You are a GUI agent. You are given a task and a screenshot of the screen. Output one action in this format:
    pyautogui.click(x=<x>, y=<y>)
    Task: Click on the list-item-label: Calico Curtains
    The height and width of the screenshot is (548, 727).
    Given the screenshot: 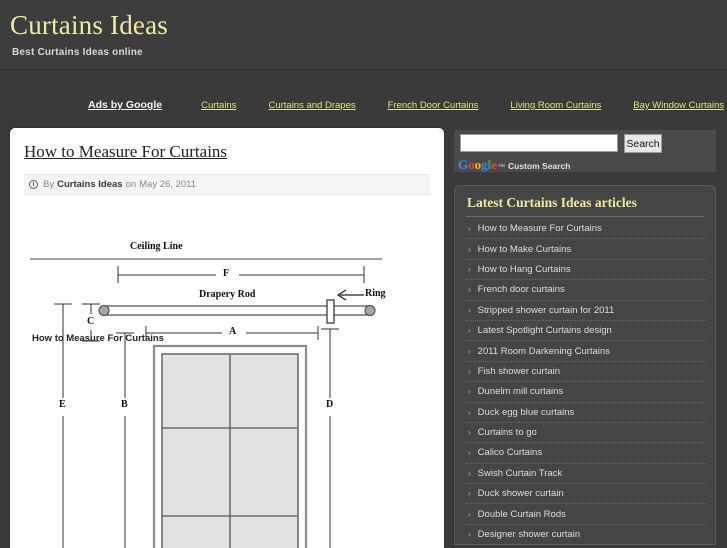 What is the action you would take?
    pyautogui.click(x=510, y=453)
    